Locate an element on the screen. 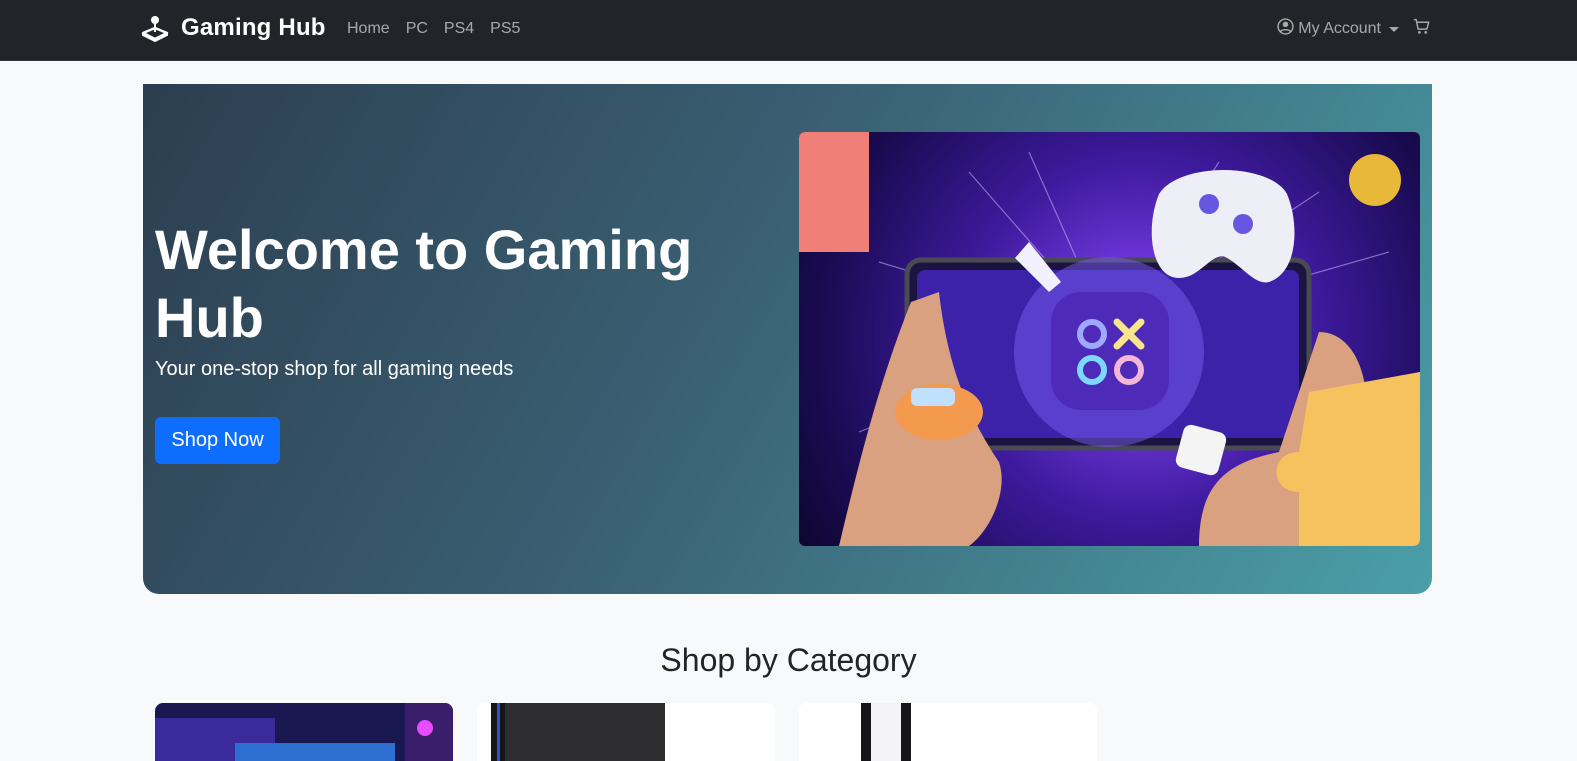  categories-heading: Shop by Category is located at coordinates (788, 660).